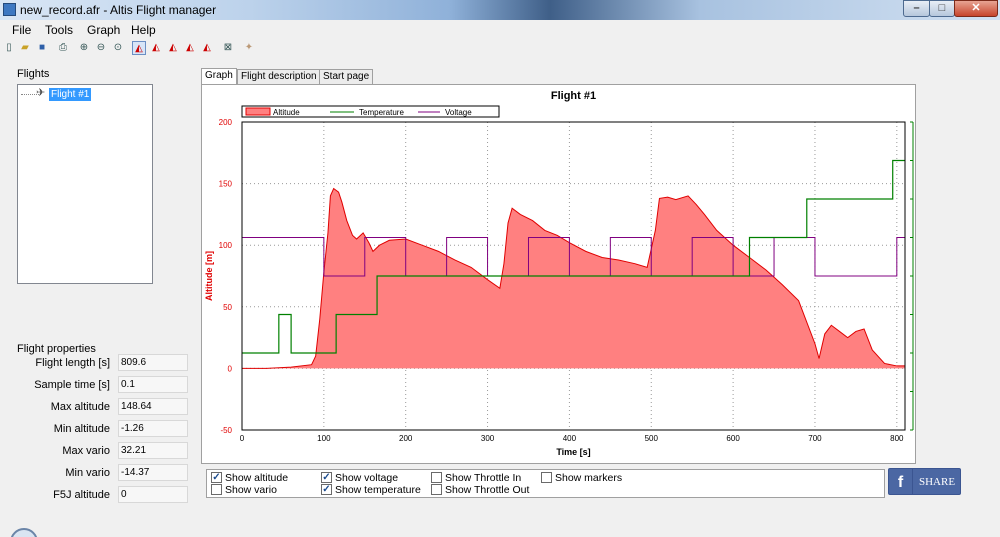 The width and height of the screenshot is (1000, 537). What do you see at coordinates (56, 349) in the screenshot?
I see `flight-properties-label: Flight properties` at bounding box center [56, 349].